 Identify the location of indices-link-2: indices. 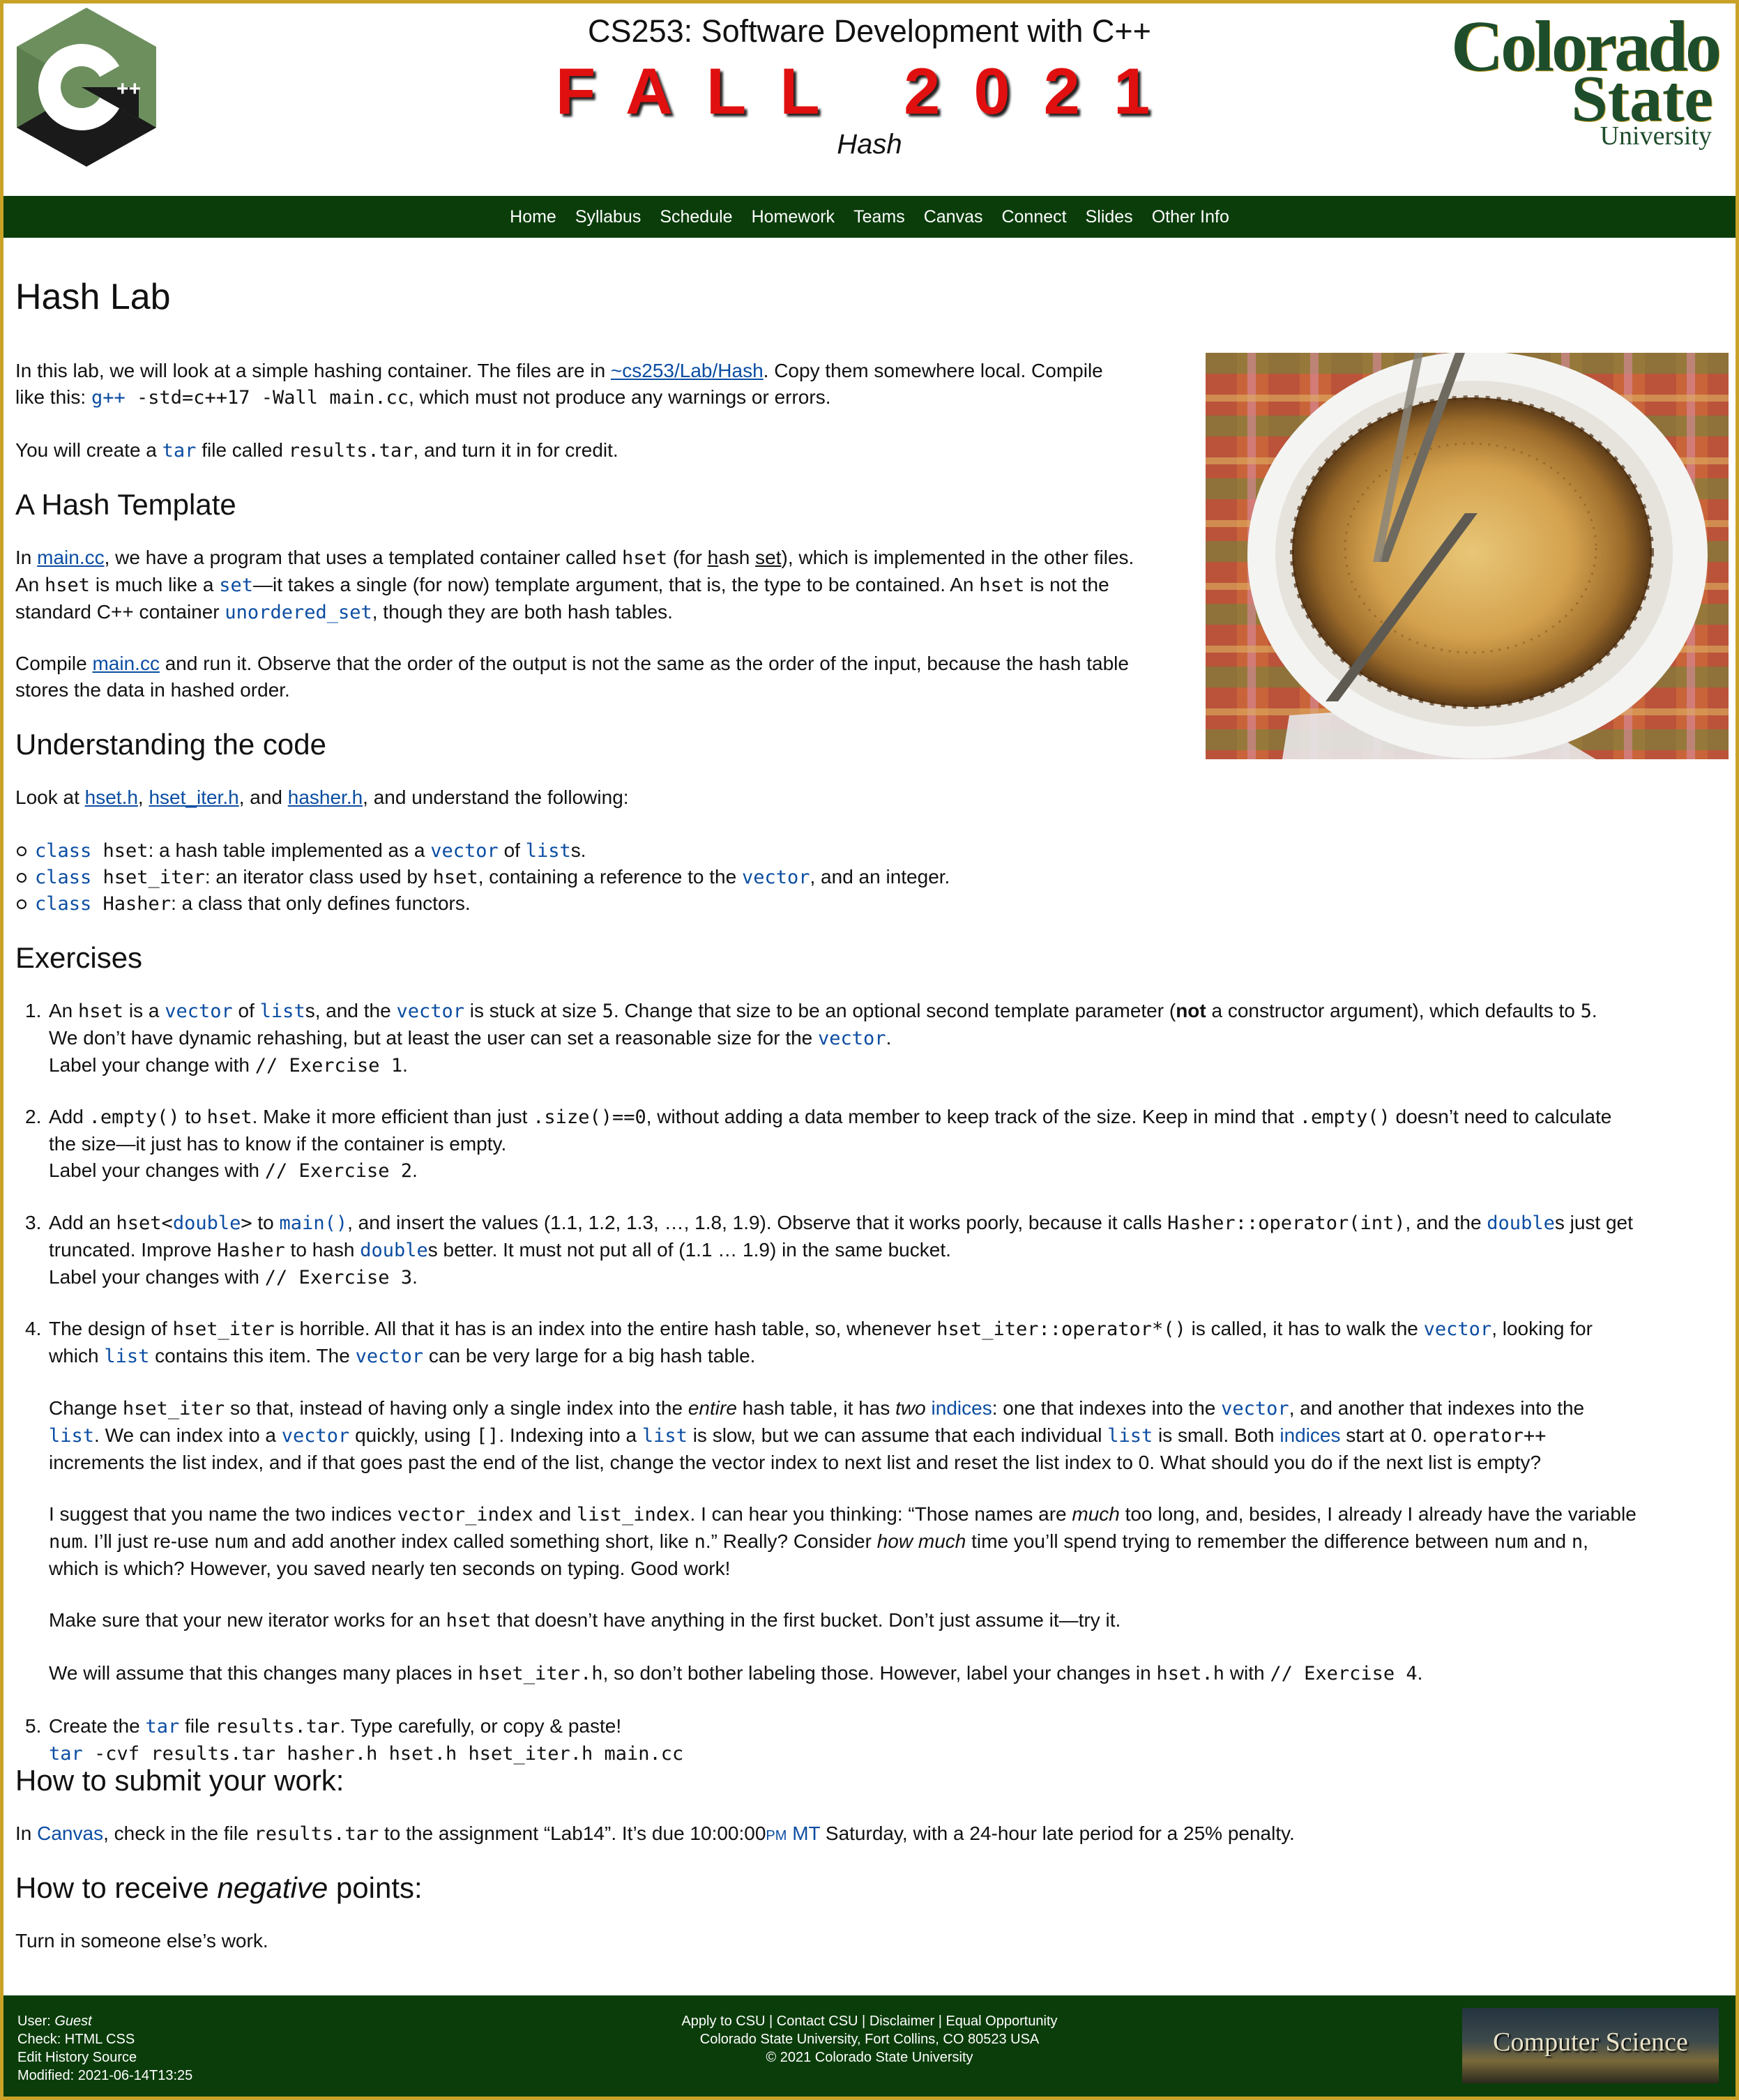
(1309, 1435).